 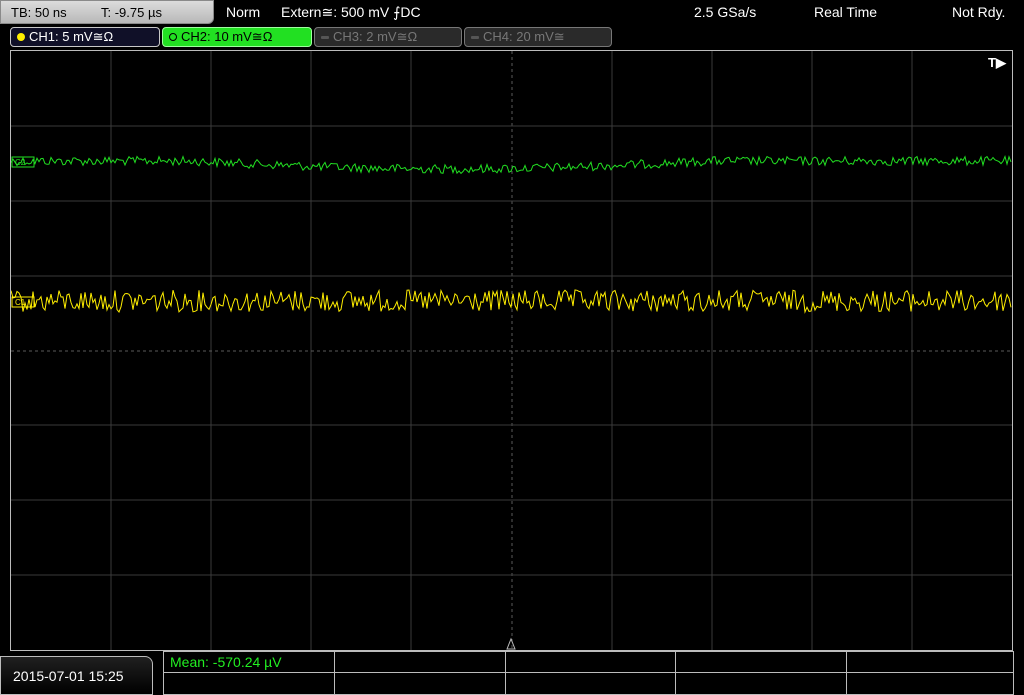 What do you see at coordinates (20, 162) in the screenshot?
I see `channel-2-offset-label: C2` at bounding box center [20, 162].